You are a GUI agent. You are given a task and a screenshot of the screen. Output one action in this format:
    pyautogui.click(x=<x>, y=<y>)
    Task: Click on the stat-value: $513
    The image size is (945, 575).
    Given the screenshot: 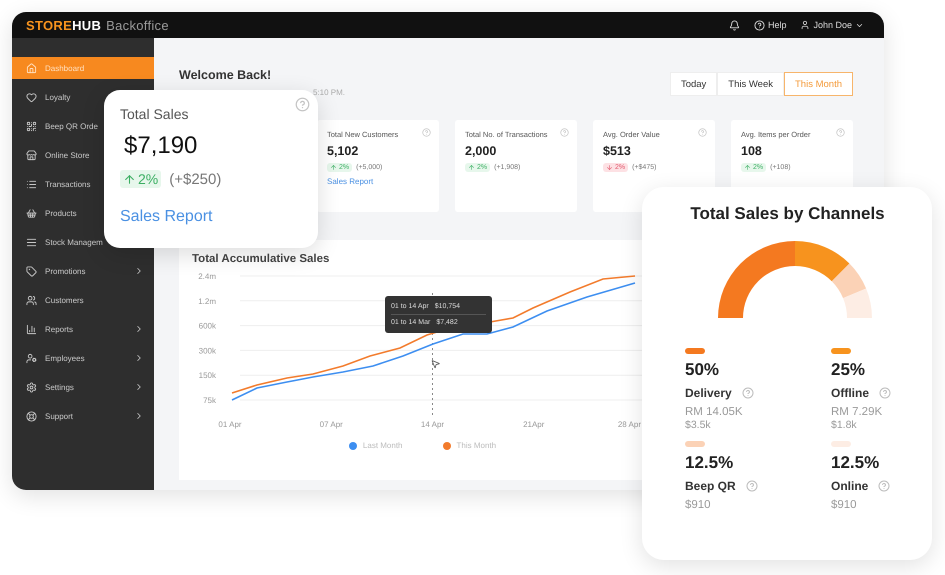 What is the action you would take?
    pyautogui.click(x=617, y=151)
    